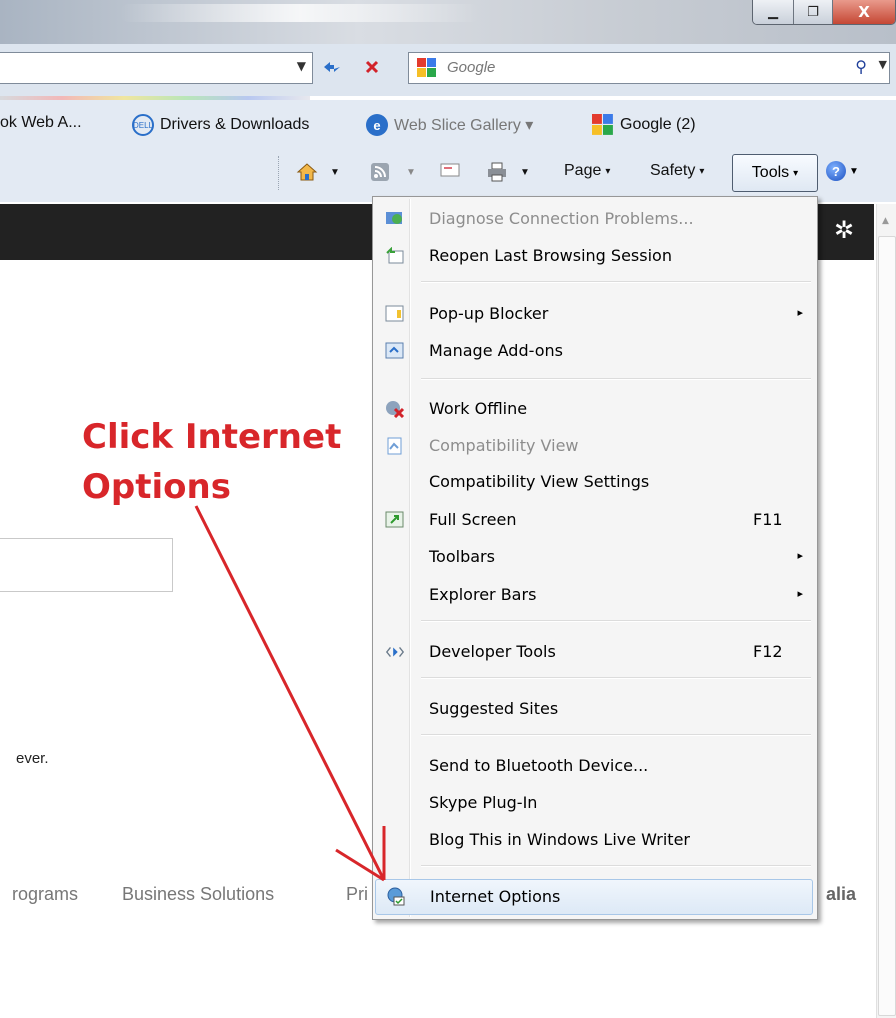 The image size is (896, 1018). What do you see at coordinates (496, 350) in the screenshot?
I see `menu-item-label: Manage Add-ons` at bounding box center [496, 350].